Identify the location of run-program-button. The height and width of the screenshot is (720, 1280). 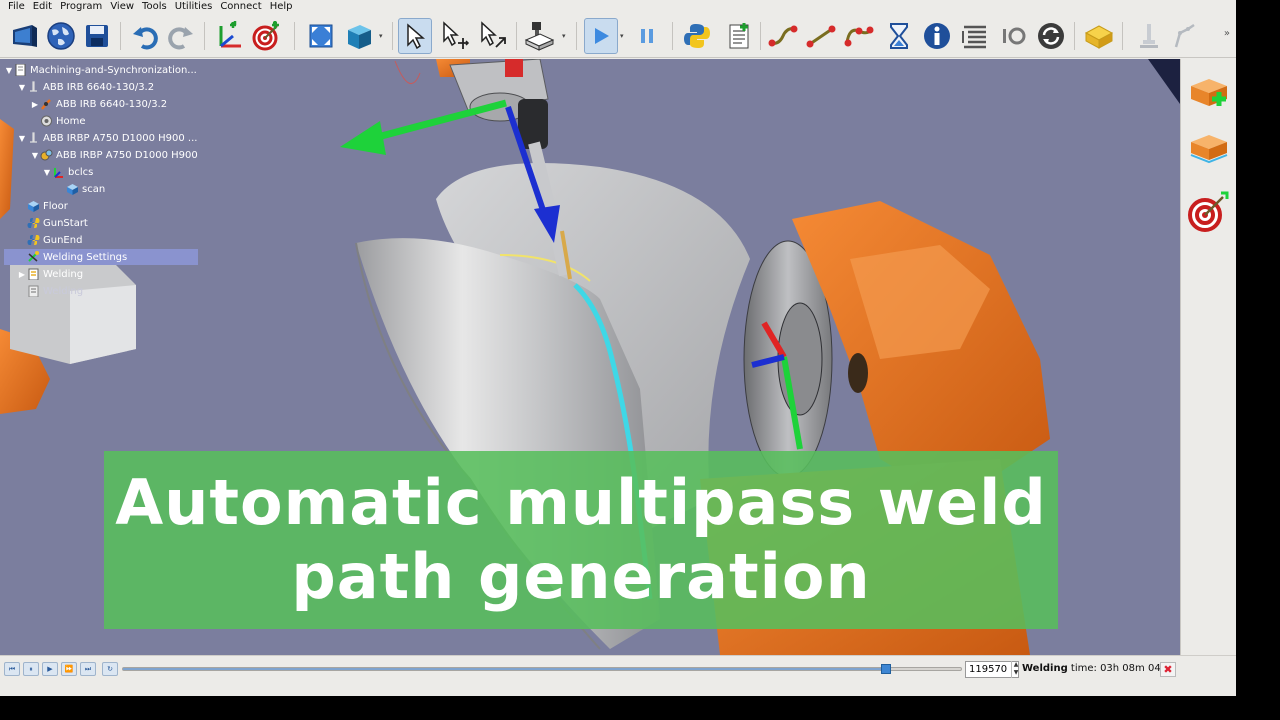
(601, 36).